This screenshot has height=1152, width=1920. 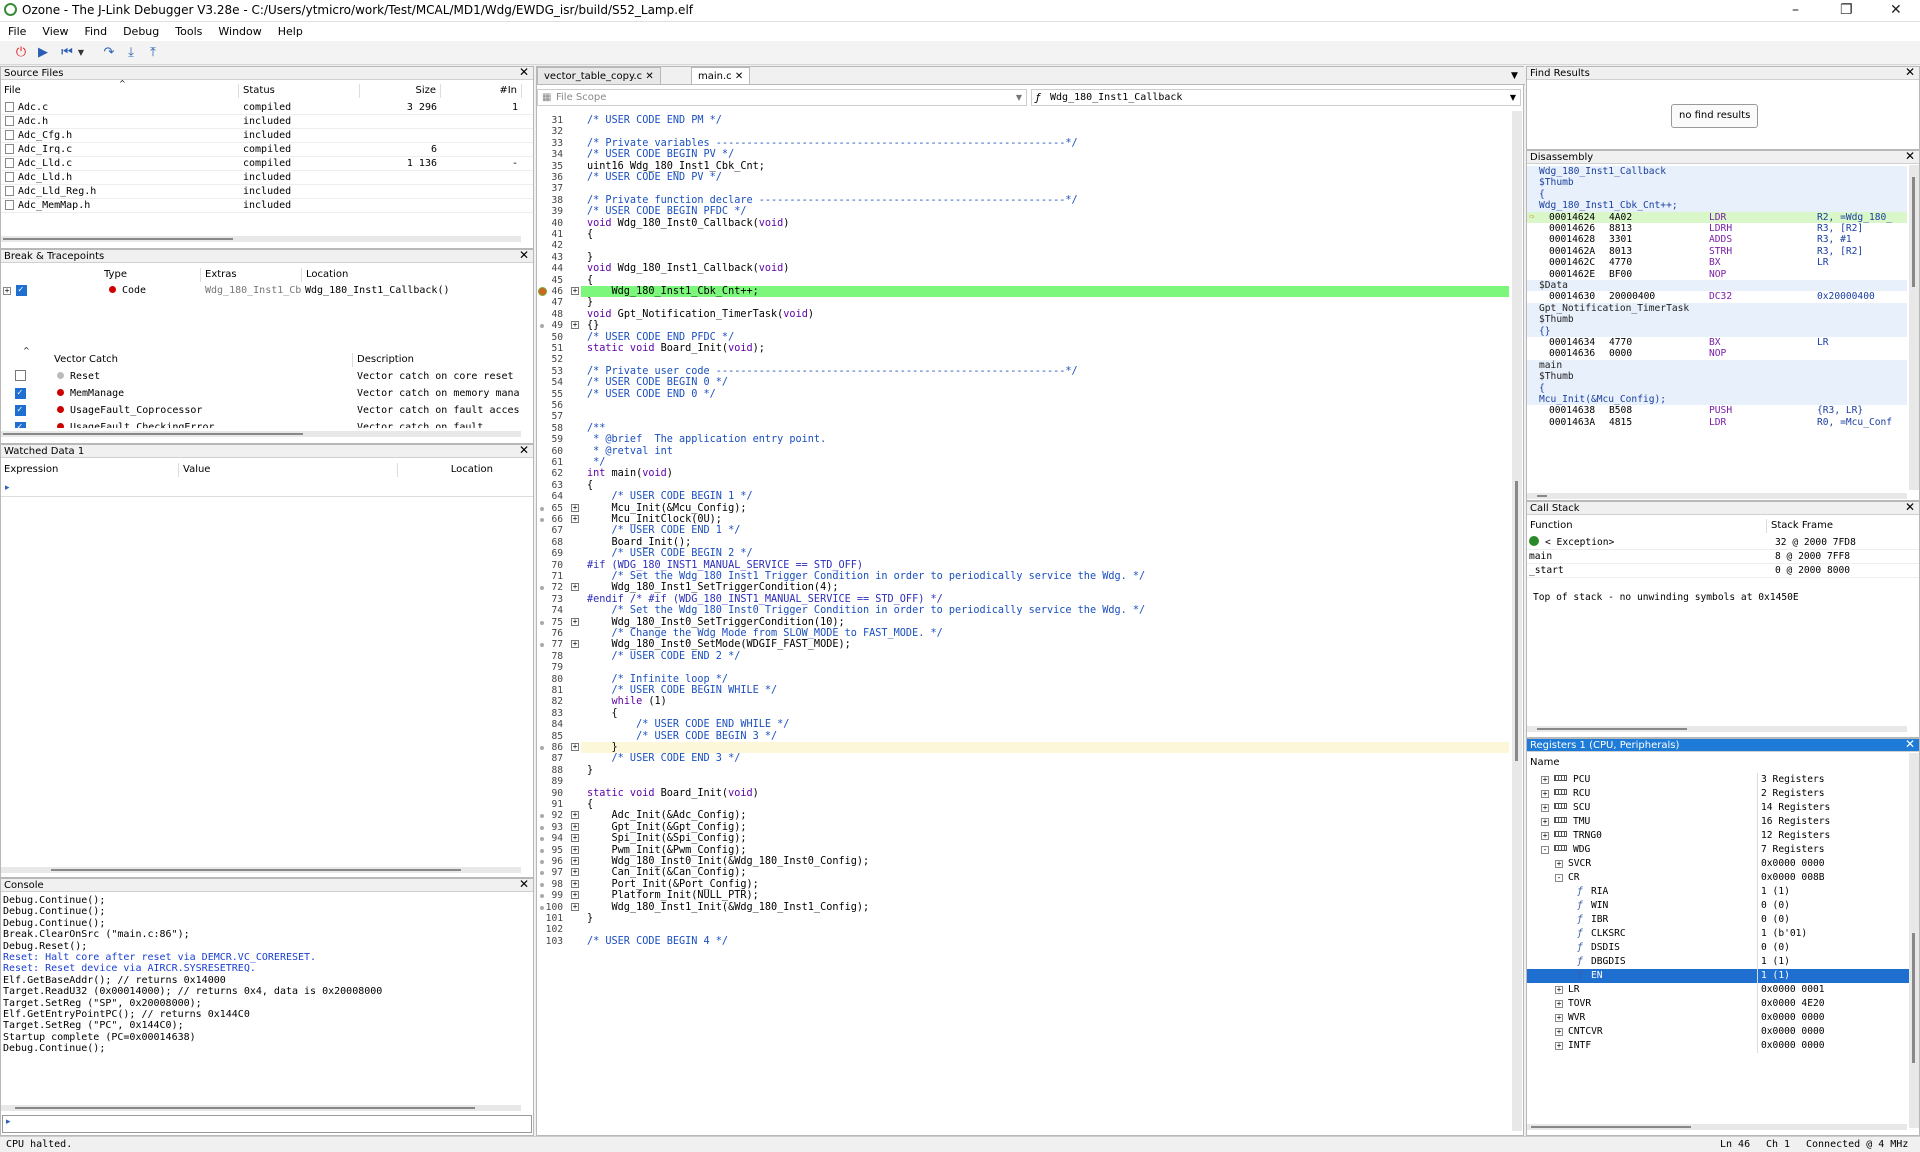 What do you see at coordinates (1023, 850) in the screenshot?
I see `code-line: 95 + Pwm_Init(&Pwm_Config);` at bounding box center [1023, 850].